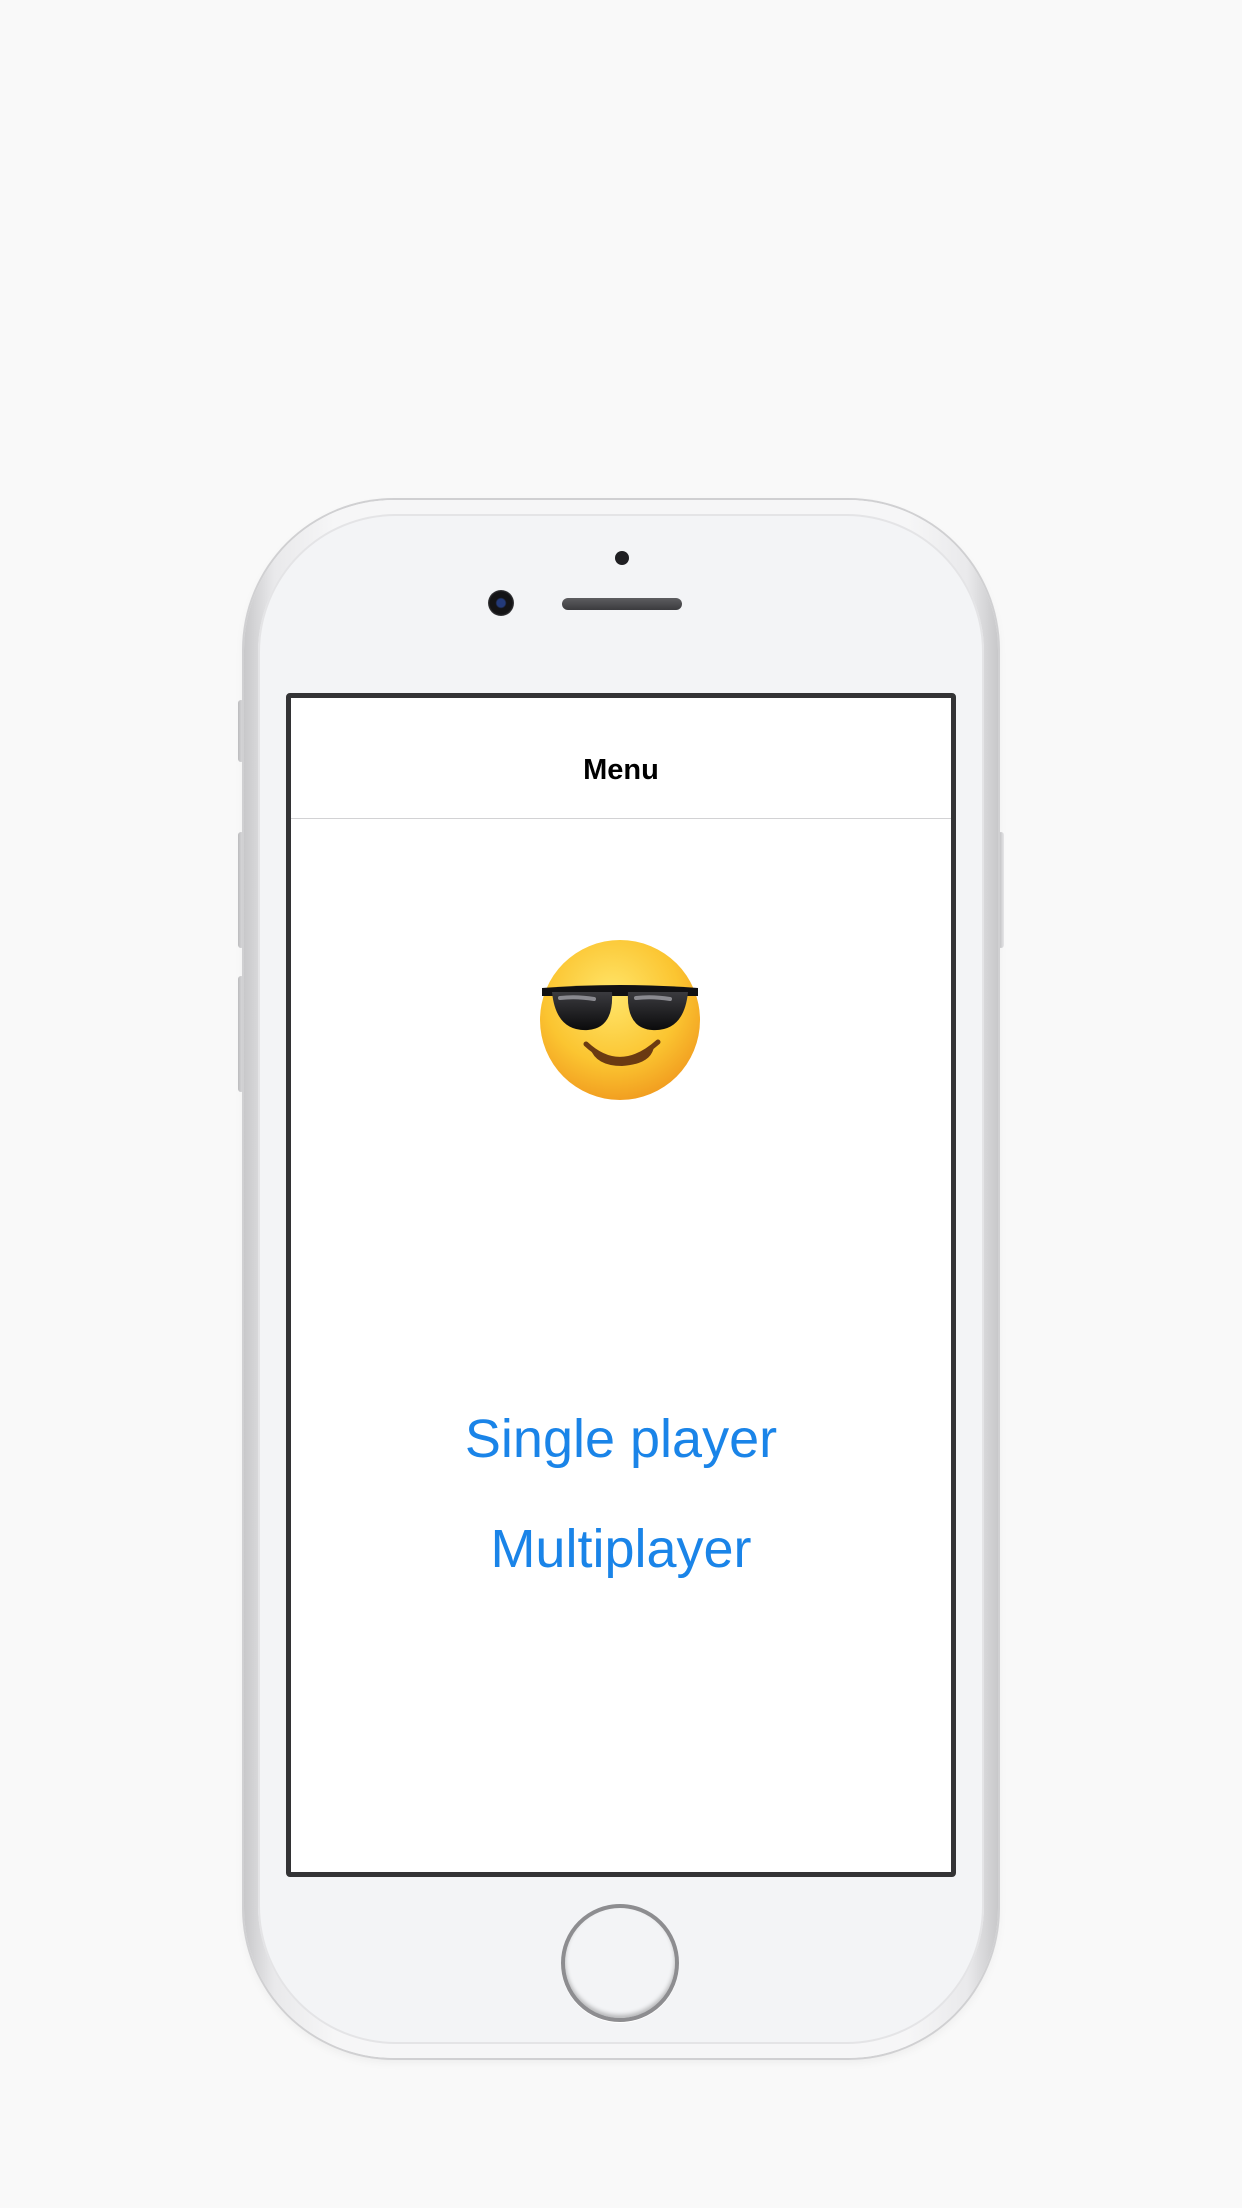  I want to click on navigation-bar: Menu, so click(621, 758).